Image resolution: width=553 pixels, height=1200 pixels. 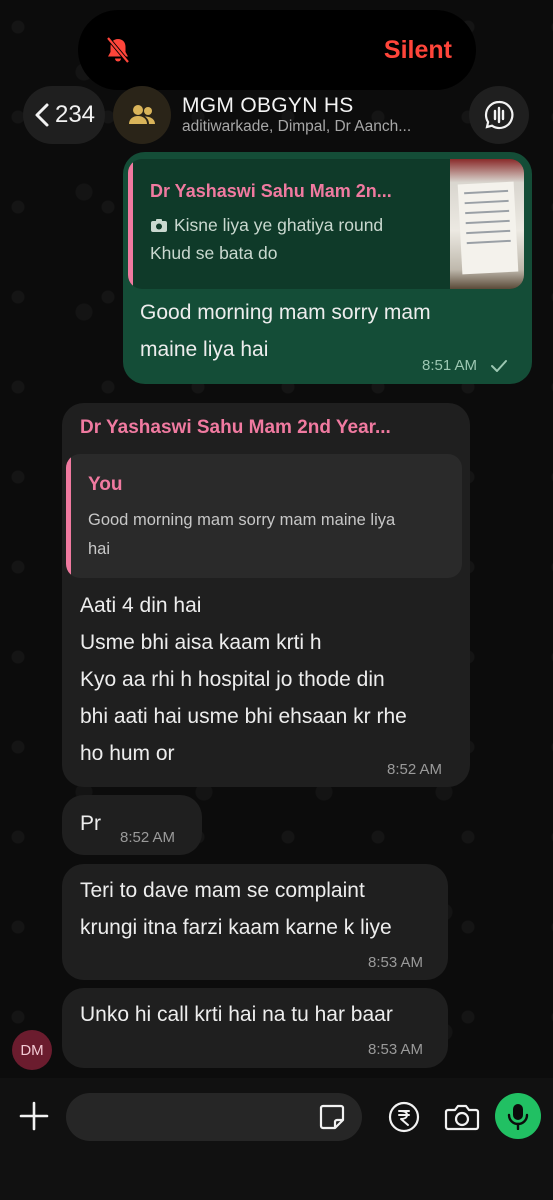 I want to click on voice-chat-button, so click(x=499, y=115).